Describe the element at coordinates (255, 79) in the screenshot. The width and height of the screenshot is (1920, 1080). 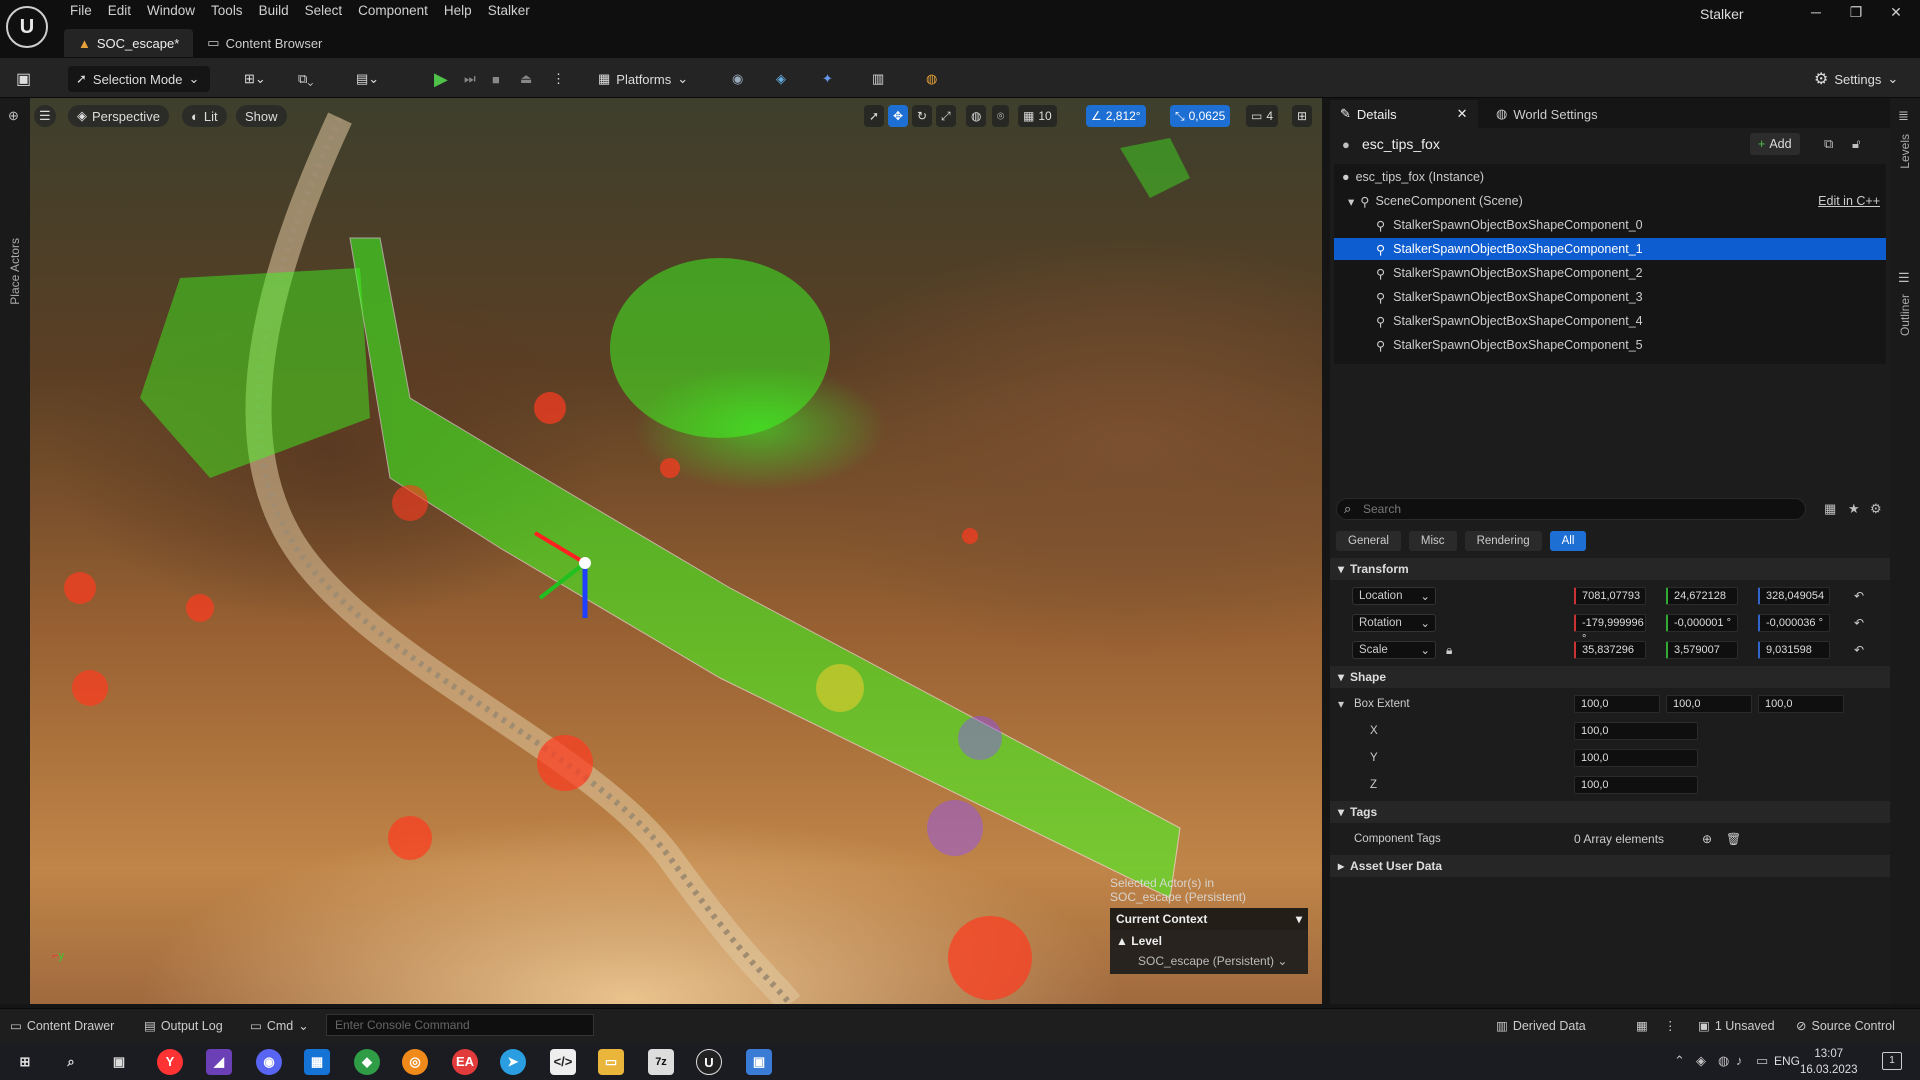
I see `add-actor-button: ⊞⌄` at that location.